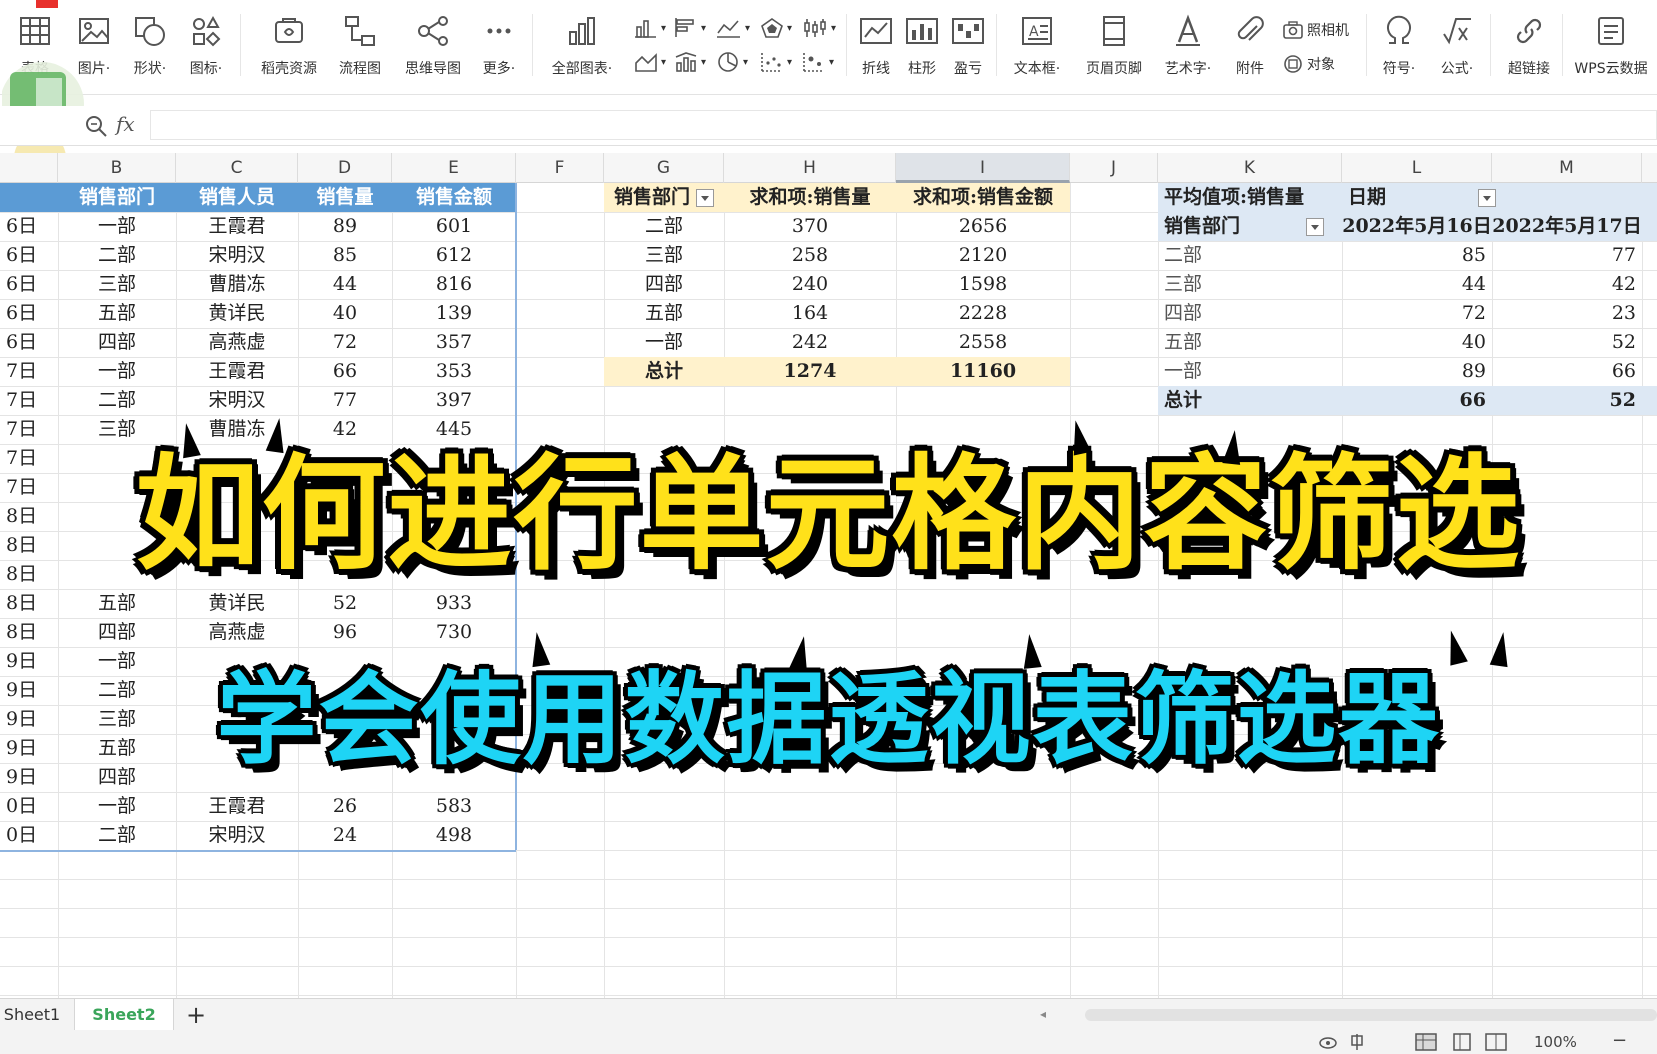 The width and height of the screenshot is (1657, 1054). I want to click on pivot1-filter-dropdown, so click(705, 198).